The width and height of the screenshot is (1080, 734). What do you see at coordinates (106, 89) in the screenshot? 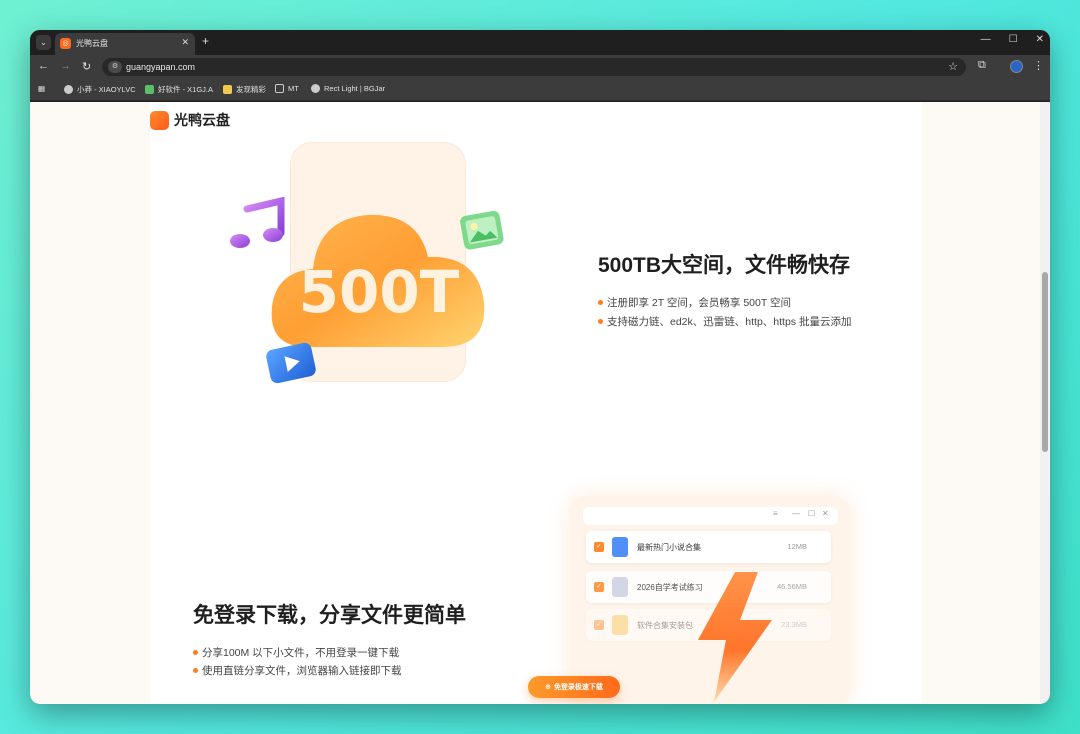
I see `bookmark-label: 小莽 - XIAOYLVC` at bounding box center [106, 89].